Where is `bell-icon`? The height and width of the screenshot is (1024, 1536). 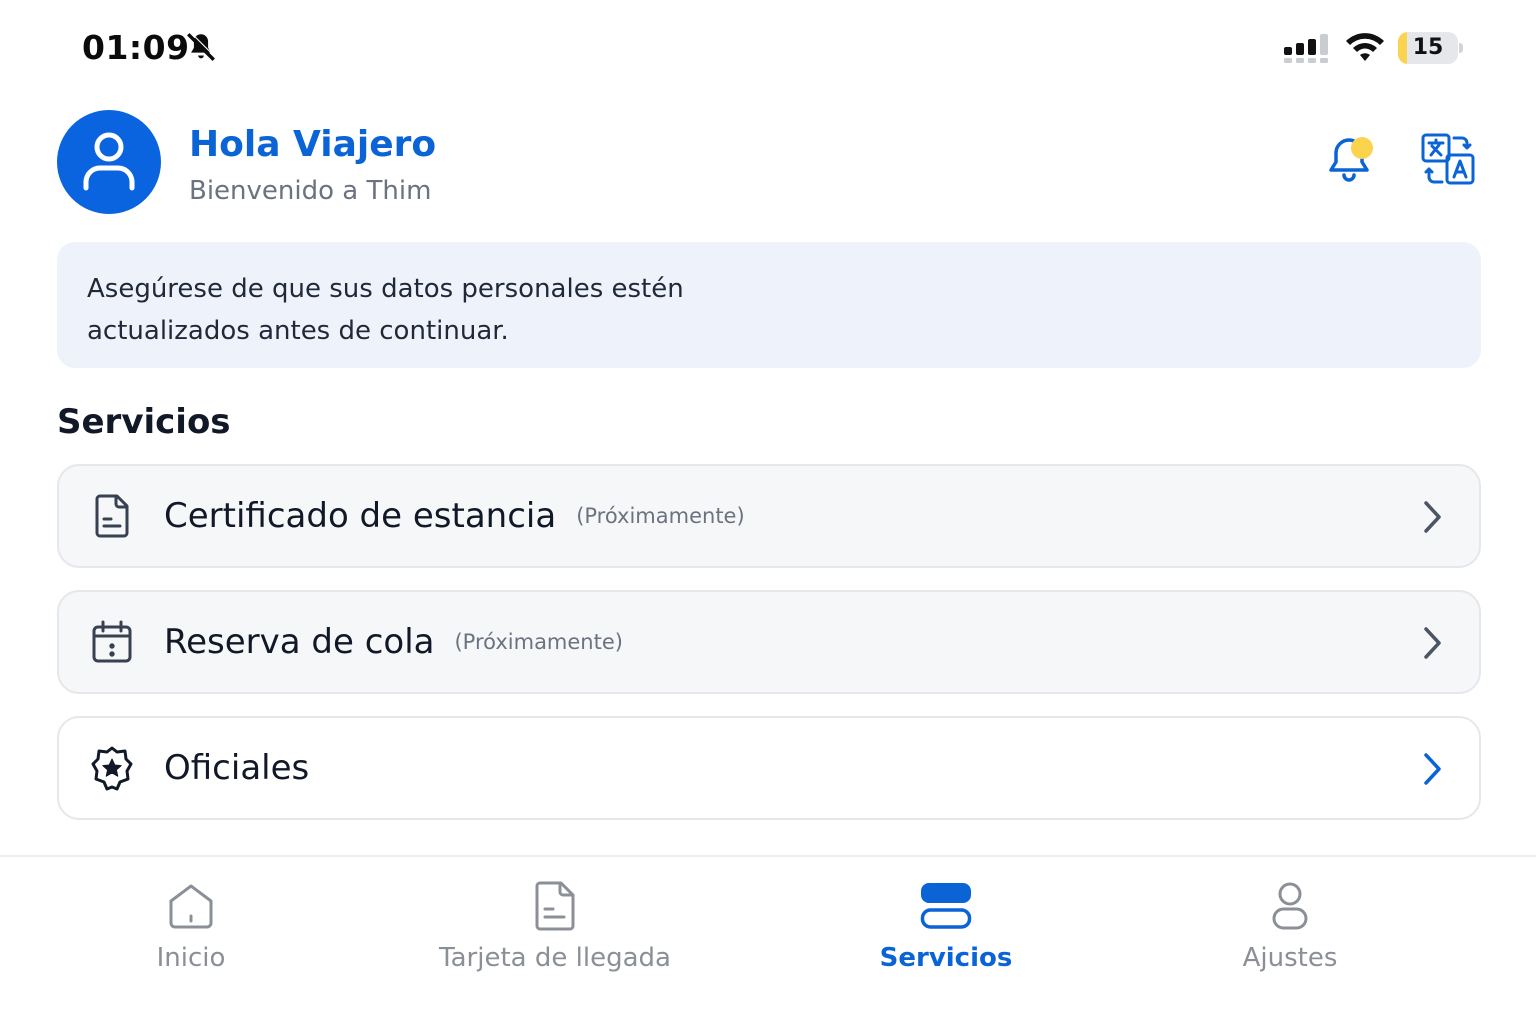
bell-icon is located at coordinates (1351, 159).